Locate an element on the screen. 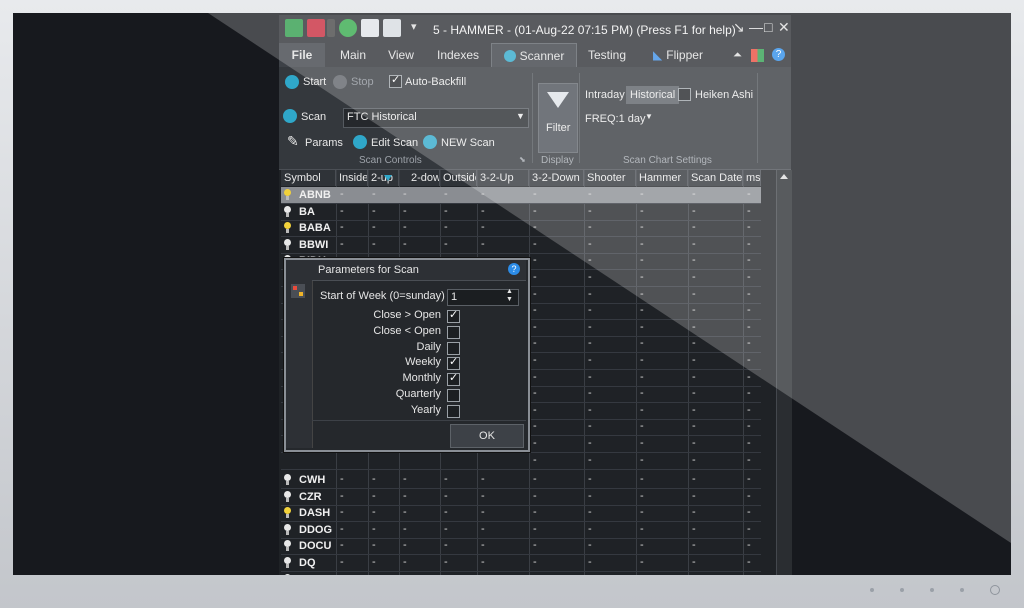  customize-quick-access-icon: ▾ is located at coordinates (414, 27).